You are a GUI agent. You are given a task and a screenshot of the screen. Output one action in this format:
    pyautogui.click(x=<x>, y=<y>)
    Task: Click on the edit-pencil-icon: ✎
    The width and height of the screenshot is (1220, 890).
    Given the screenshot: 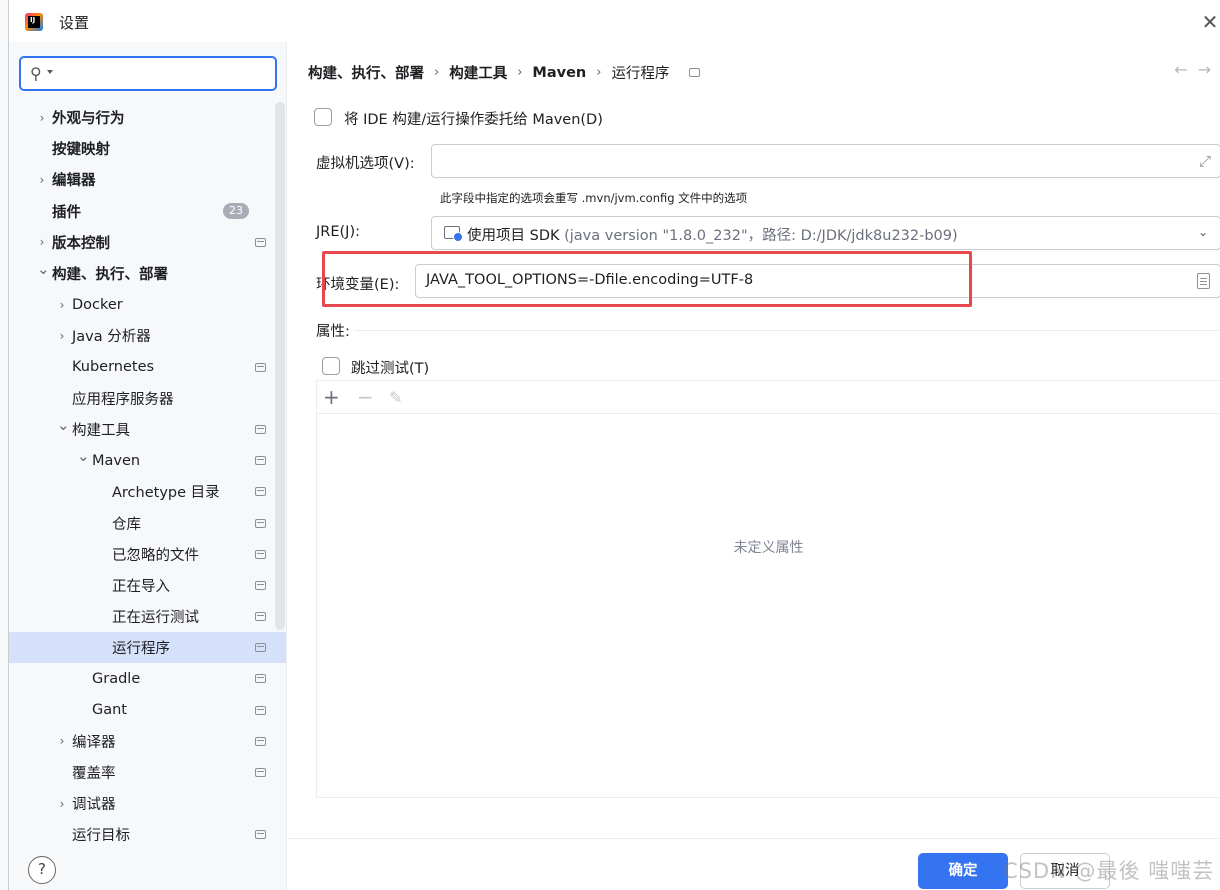 What is the action you would take?
    pyautogui.click(x=395, y=397)
    